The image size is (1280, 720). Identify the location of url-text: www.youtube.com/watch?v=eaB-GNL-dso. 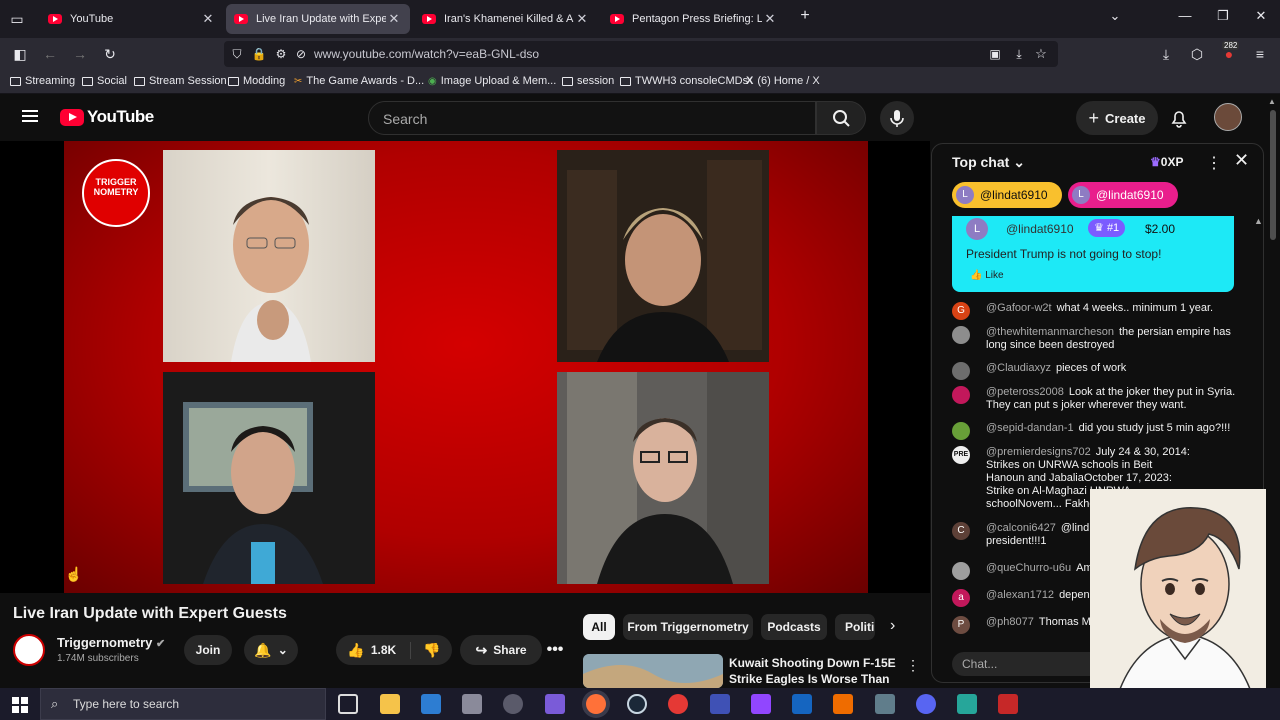
(426, 54).